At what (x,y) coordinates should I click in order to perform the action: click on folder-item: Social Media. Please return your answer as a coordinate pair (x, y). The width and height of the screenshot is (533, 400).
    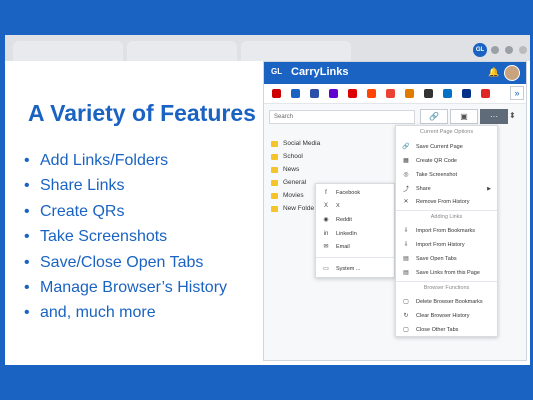
    Looking at the image, I should click on (295, 143).